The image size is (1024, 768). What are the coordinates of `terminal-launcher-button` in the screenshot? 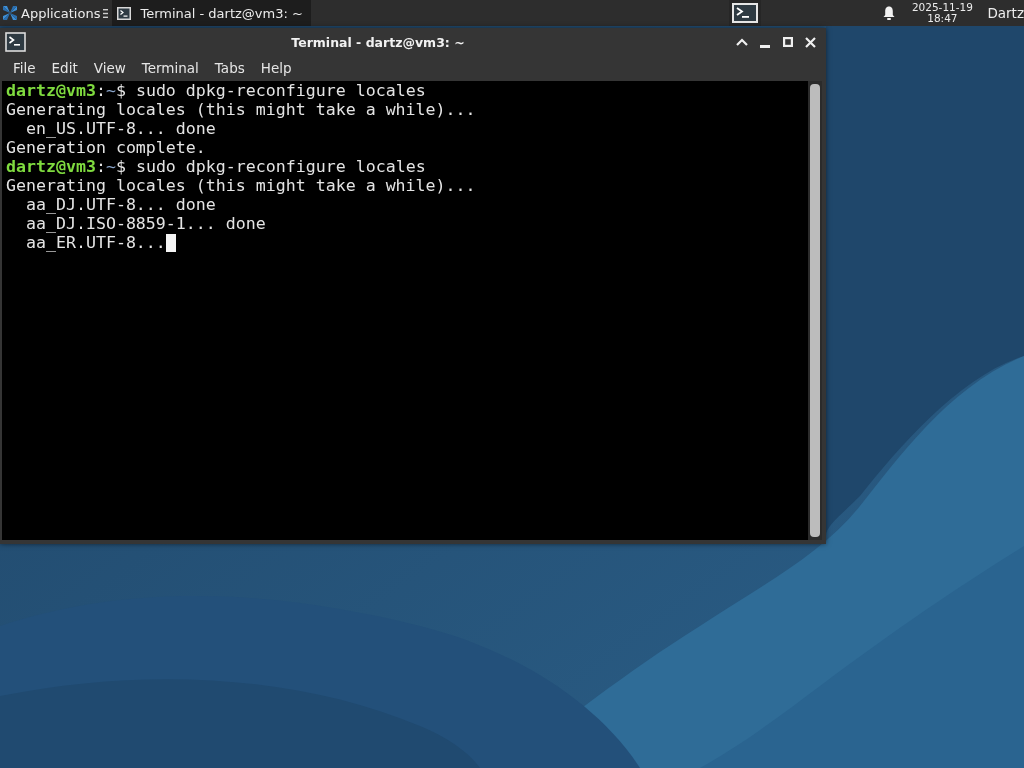 It's located at (745, 13).